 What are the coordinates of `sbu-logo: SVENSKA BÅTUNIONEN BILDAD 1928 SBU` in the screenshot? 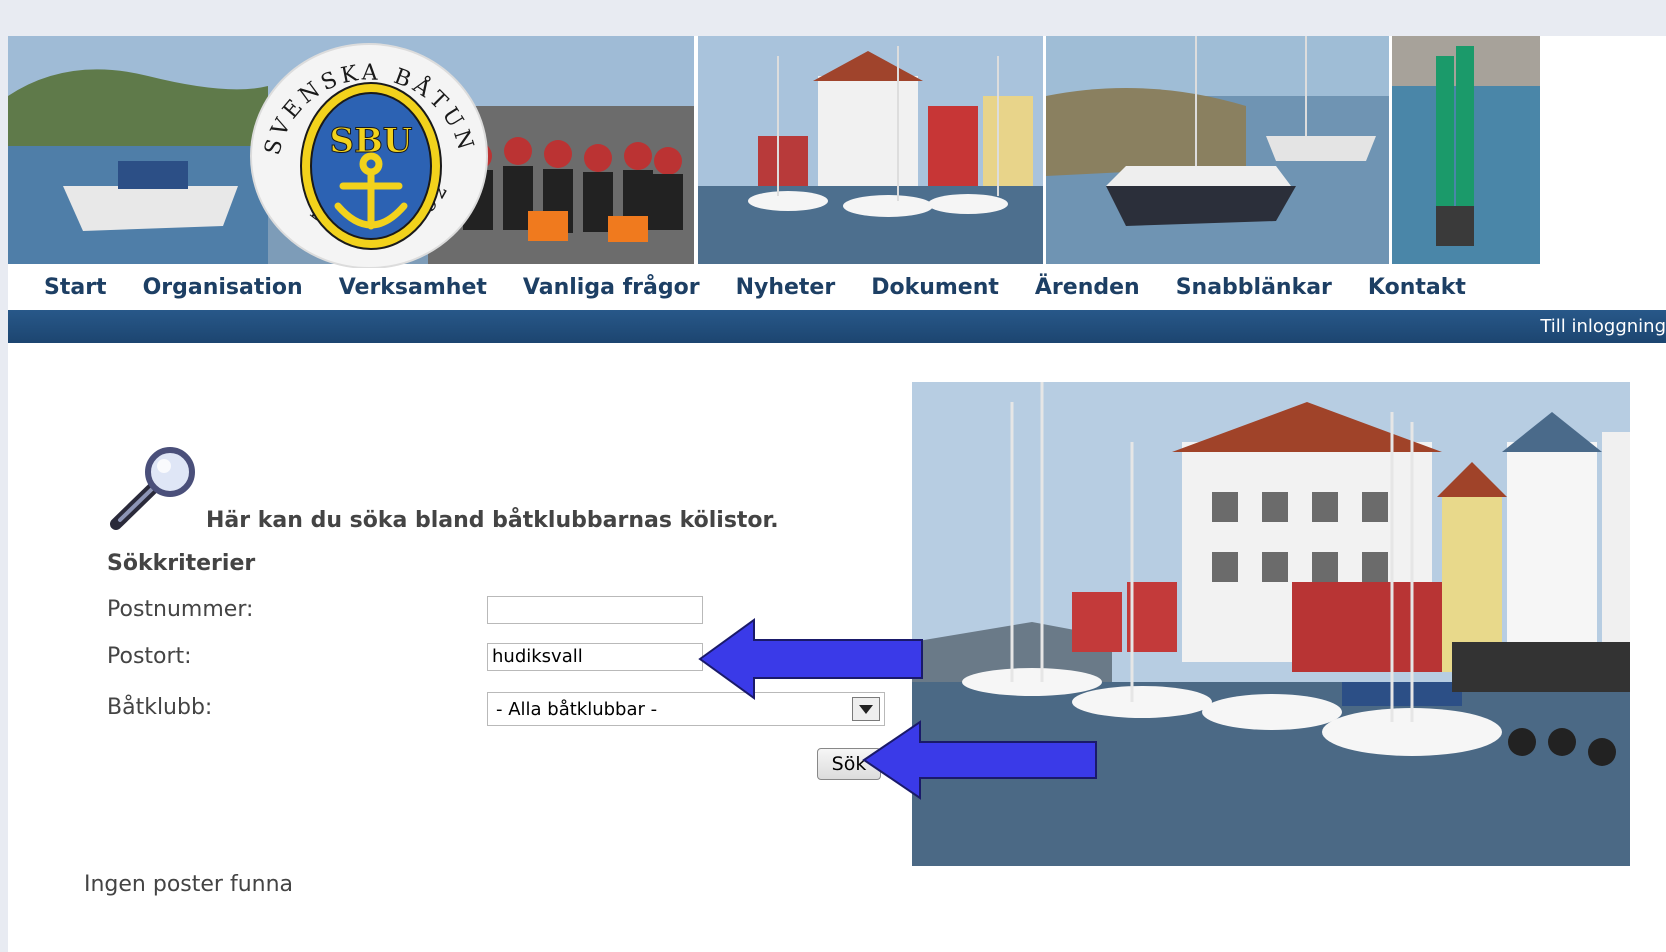 It's located at (363, 142).